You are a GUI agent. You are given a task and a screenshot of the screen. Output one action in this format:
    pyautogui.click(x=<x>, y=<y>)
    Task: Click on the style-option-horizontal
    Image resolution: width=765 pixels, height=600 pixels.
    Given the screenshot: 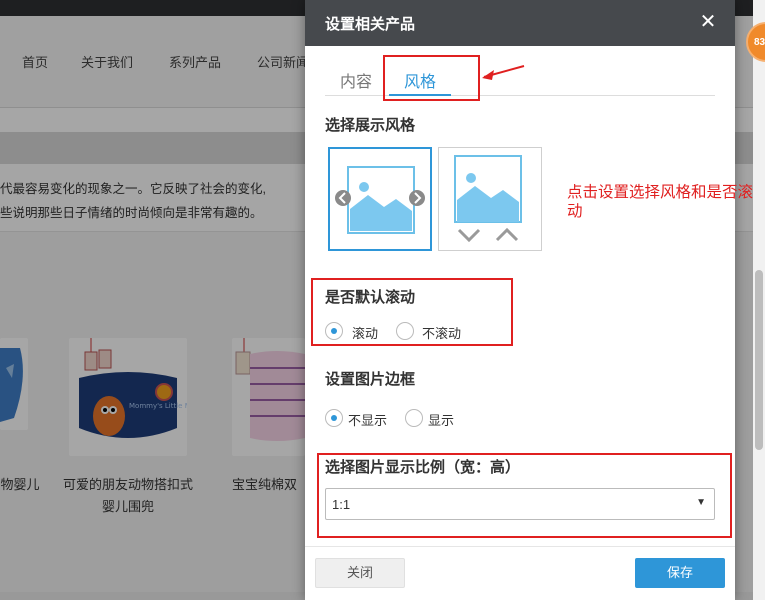 What is the action you would take?
    pyautogui.click(x=380, y=199)
    